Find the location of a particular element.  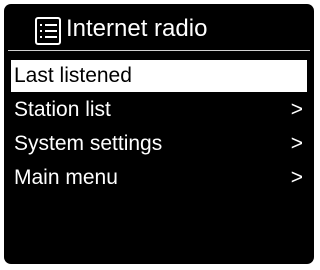

list-icon is located at coordinates (48, 31).